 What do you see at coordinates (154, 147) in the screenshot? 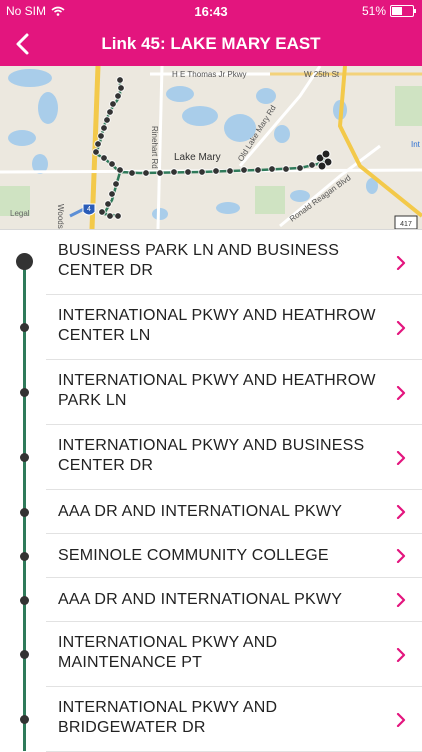
I see `map-label-rinehart: Rinehart Rd` at bounding box center [154, 147].